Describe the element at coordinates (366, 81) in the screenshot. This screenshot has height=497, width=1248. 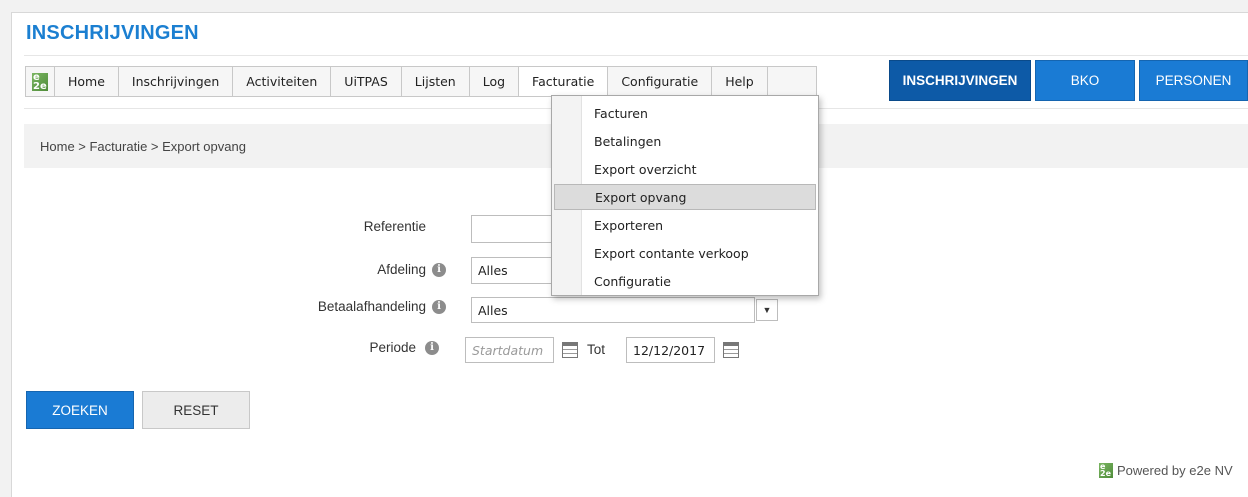
I see `menu-uitpas: UiTPAS` at that location.